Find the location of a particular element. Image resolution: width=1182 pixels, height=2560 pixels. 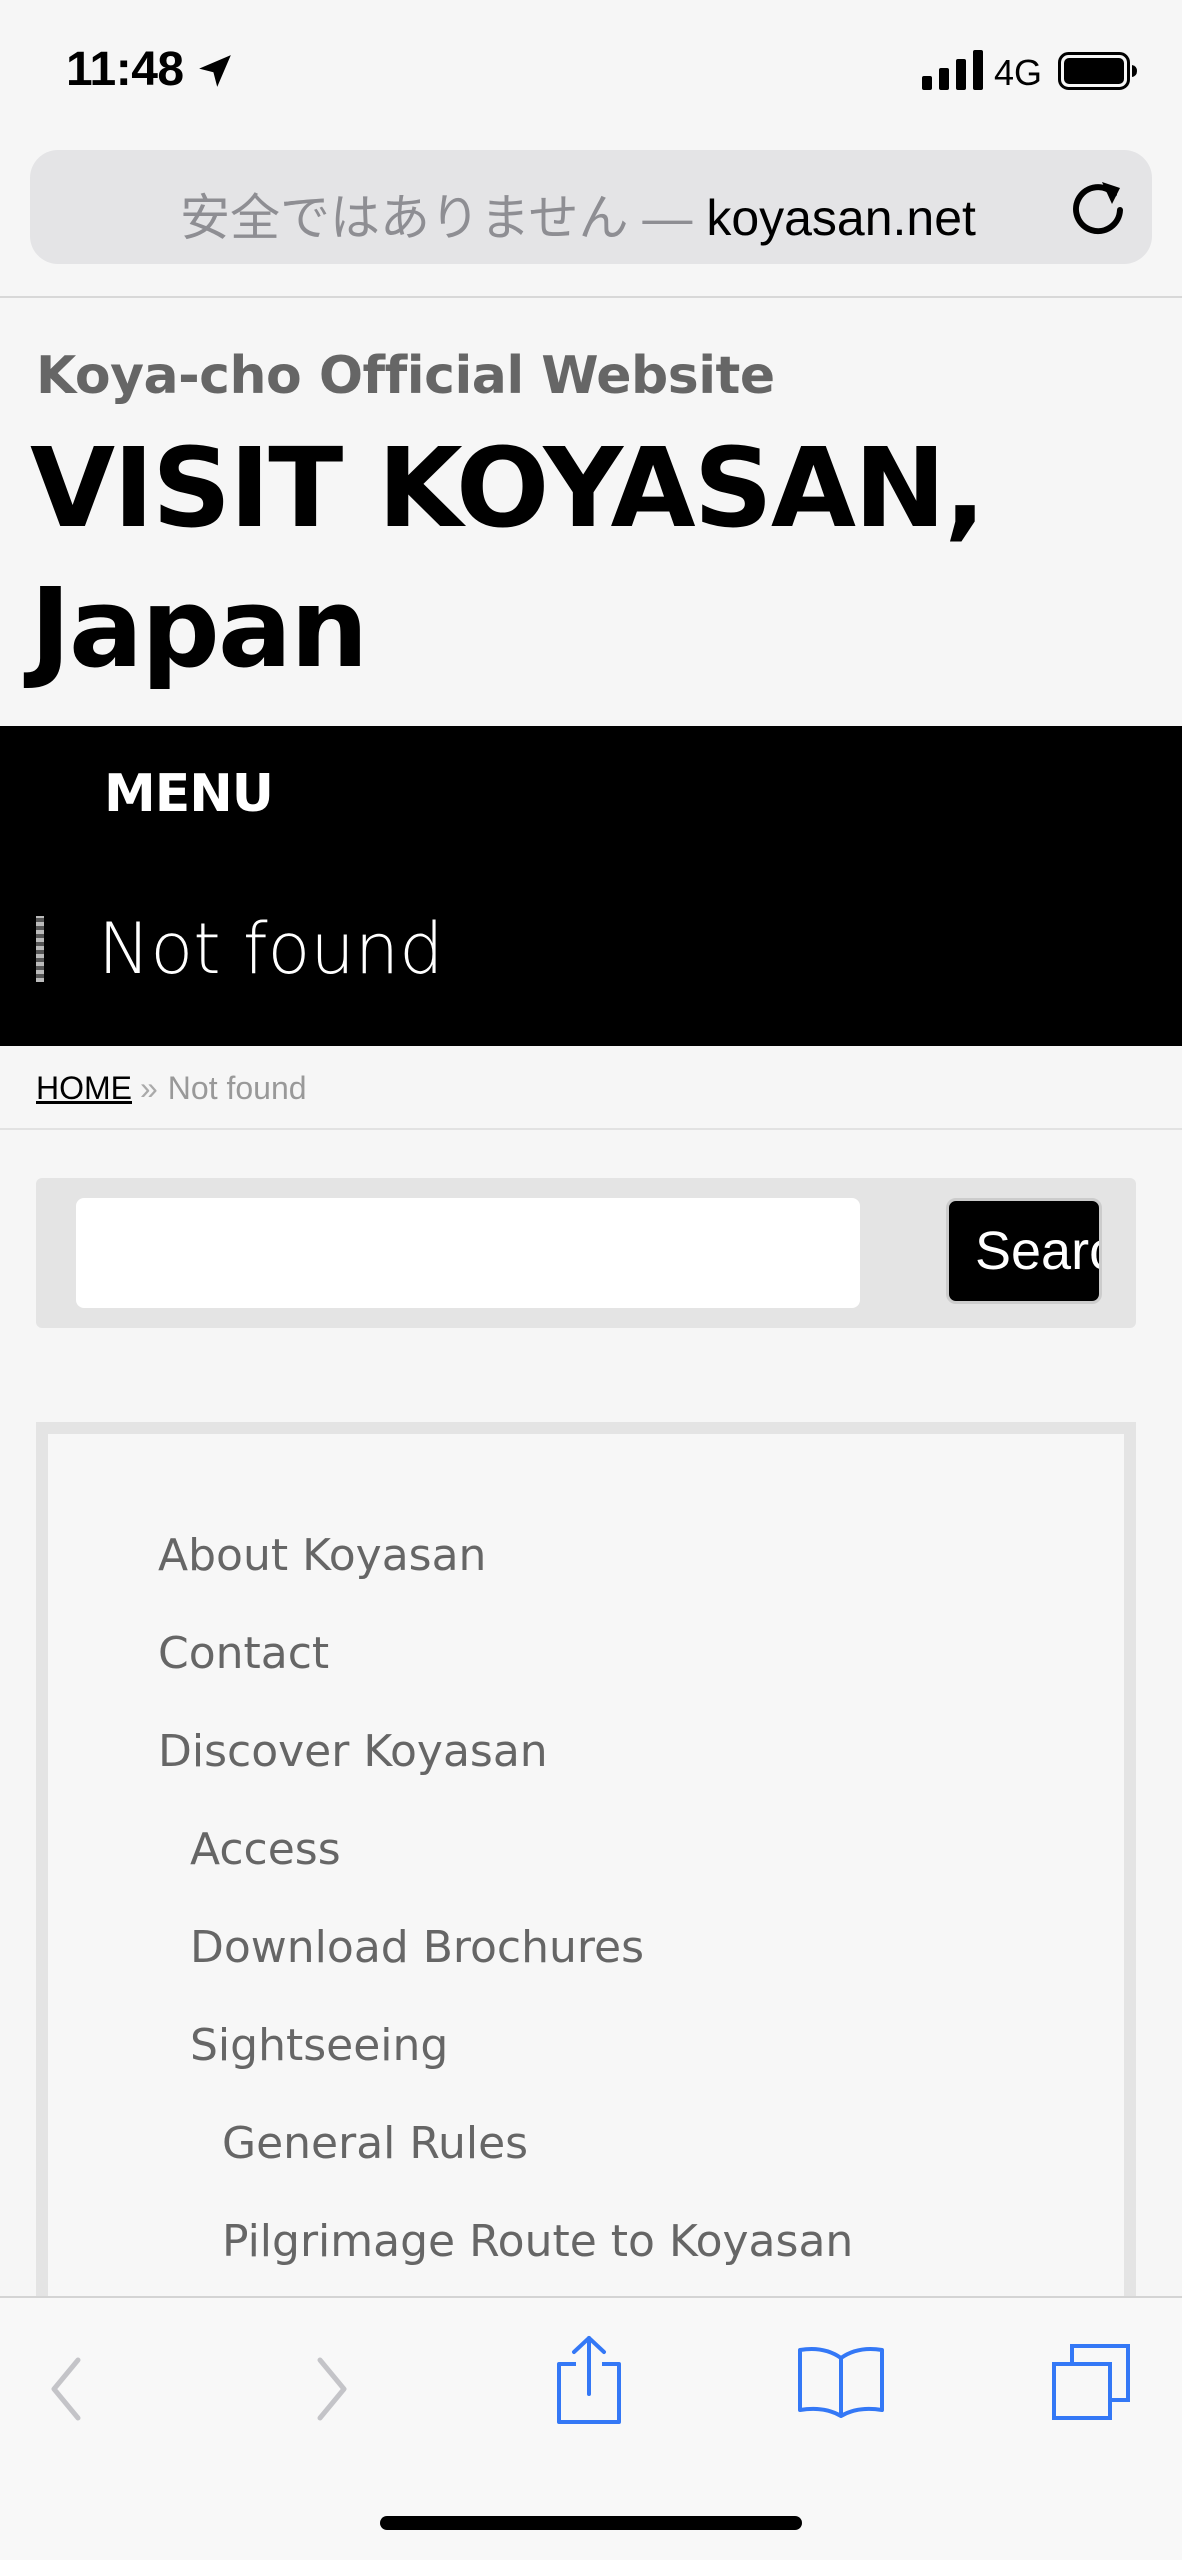

forward-icon is located at coordinates (332, 2389).